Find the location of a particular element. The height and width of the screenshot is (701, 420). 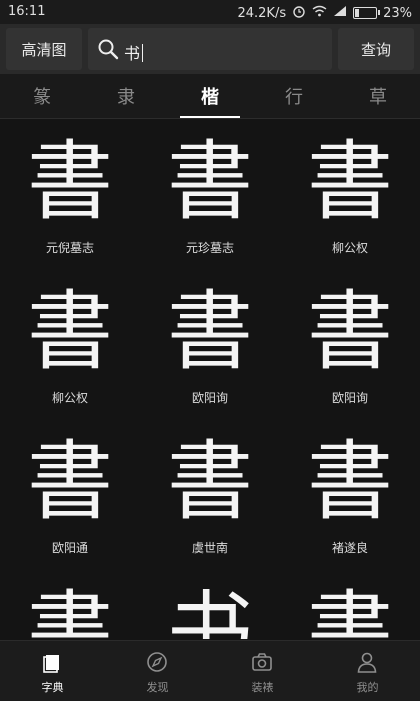

wifi-icon is located at coordinates (319, 13).